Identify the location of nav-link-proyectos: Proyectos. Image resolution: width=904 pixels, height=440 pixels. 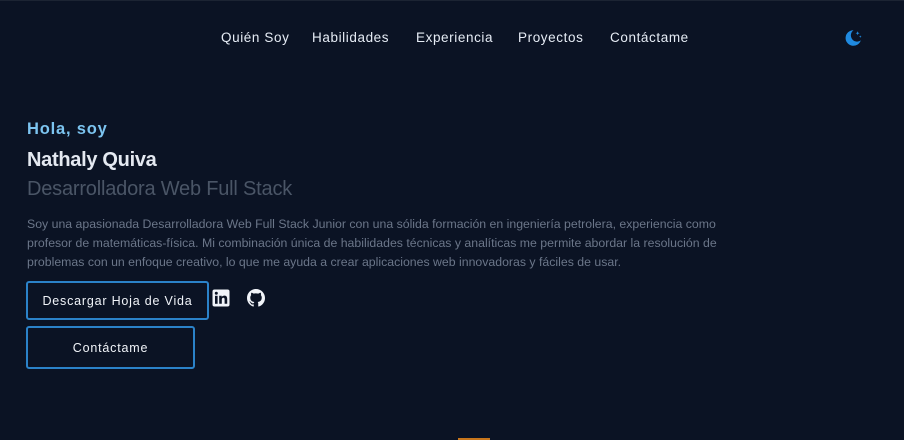
(550, 38).